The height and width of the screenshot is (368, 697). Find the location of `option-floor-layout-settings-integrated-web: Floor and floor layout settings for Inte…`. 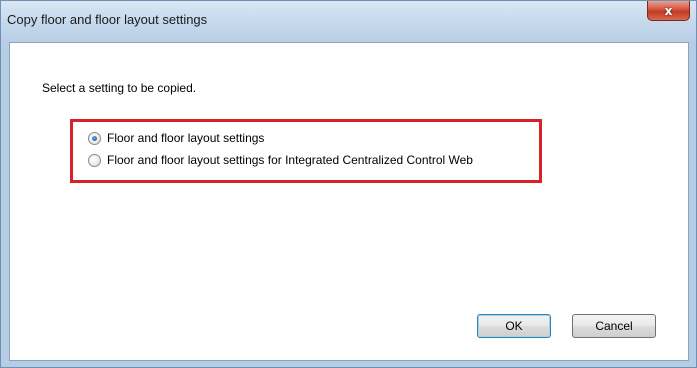

option-floor-layout-settings-integrated-web: Floor and floor layout settings for Inte… is located at coordinates (280, 160).